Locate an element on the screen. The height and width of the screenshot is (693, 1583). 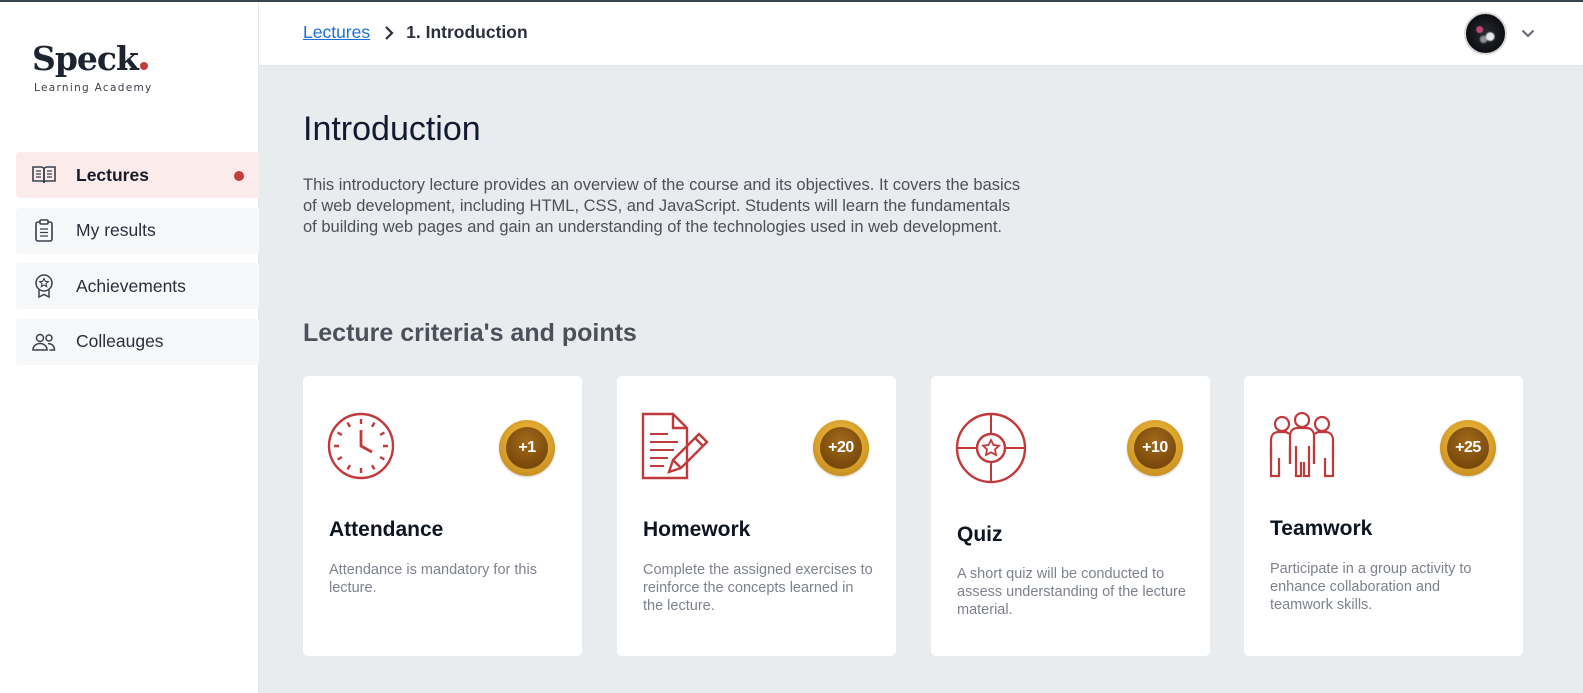
quiz-star-icon is located at coordinates (991, 448).